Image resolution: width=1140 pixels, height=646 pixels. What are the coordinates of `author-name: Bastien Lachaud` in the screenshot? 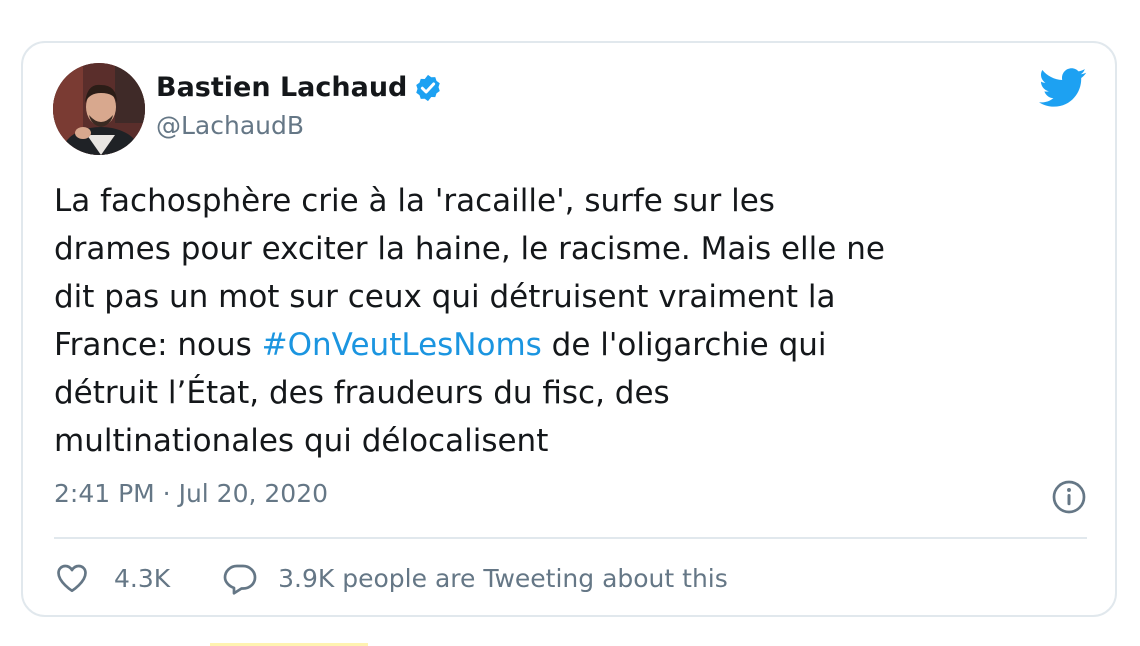 It's located at (281, 87).